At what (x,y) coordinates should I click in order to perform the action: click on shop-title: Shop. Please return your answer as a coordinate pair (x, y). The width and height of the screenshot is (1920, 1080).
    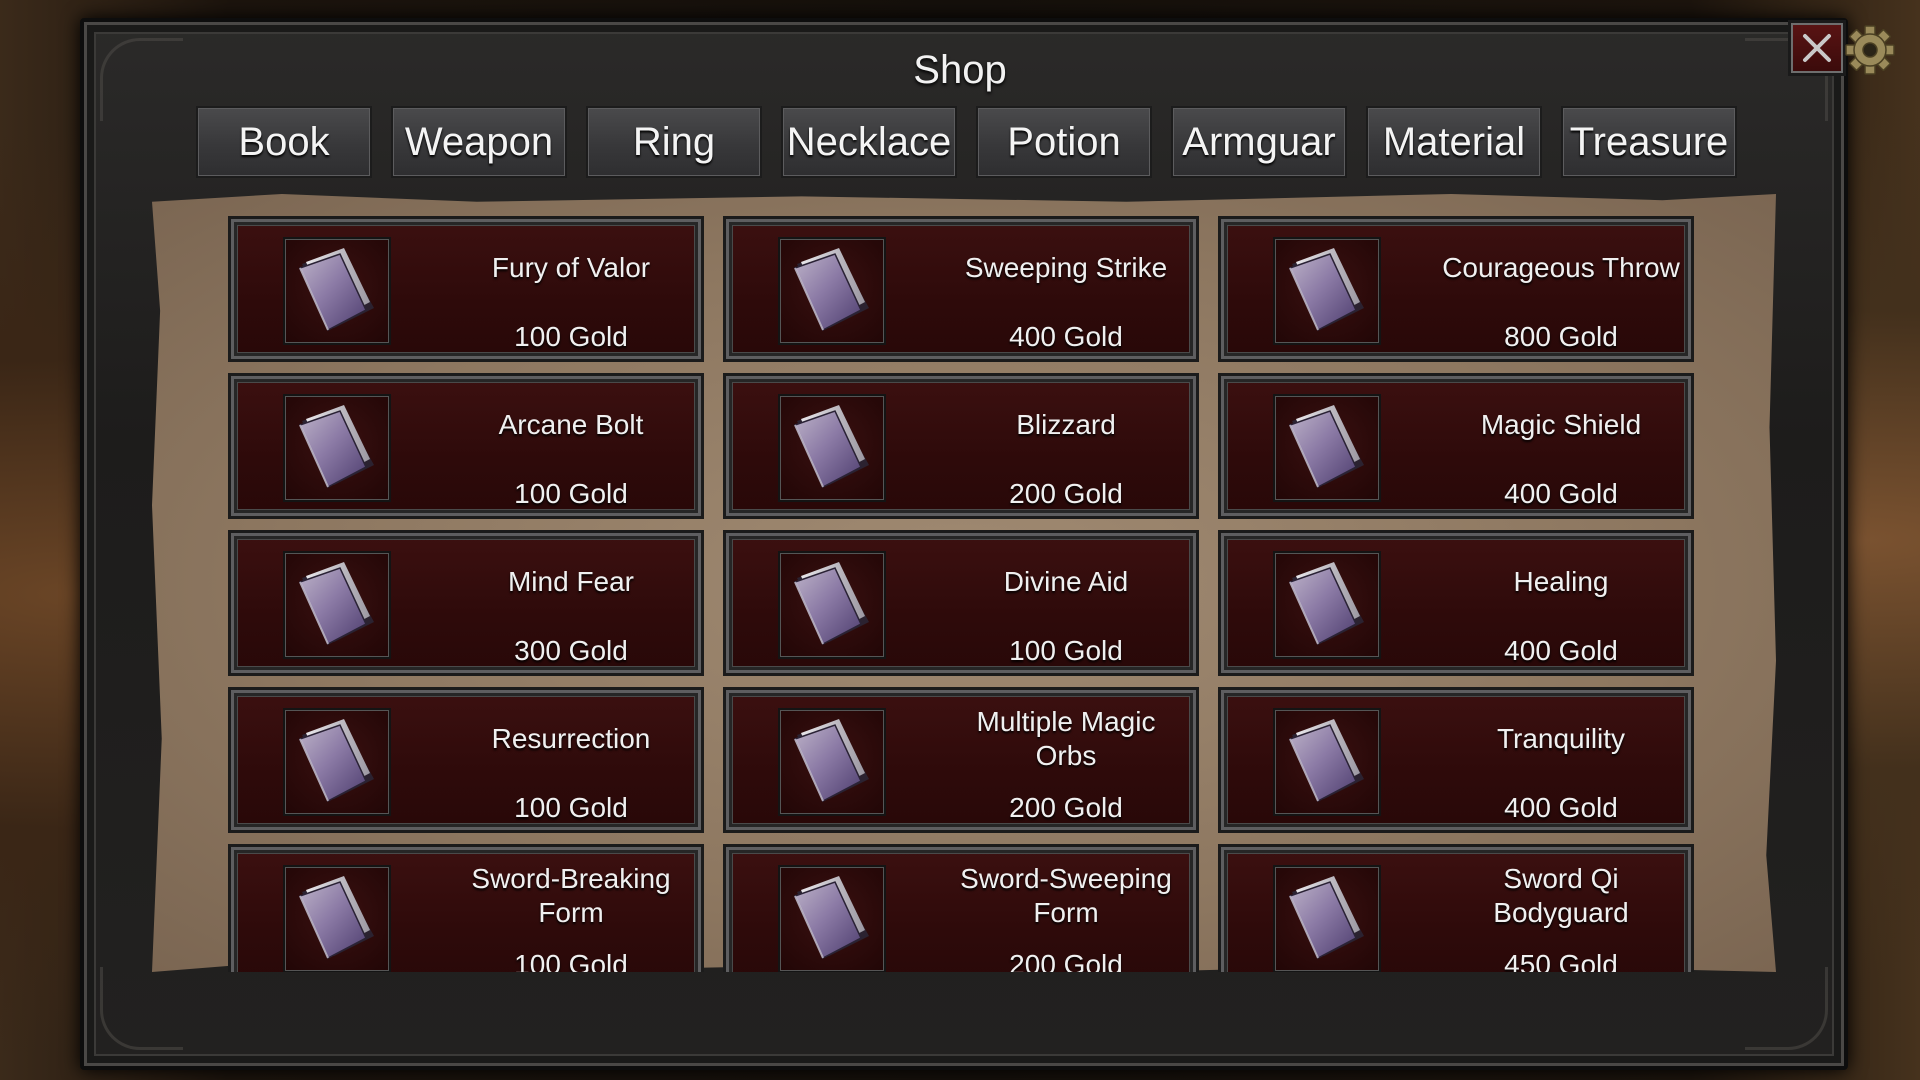
    Looking at the image, I should click on (960, 70).